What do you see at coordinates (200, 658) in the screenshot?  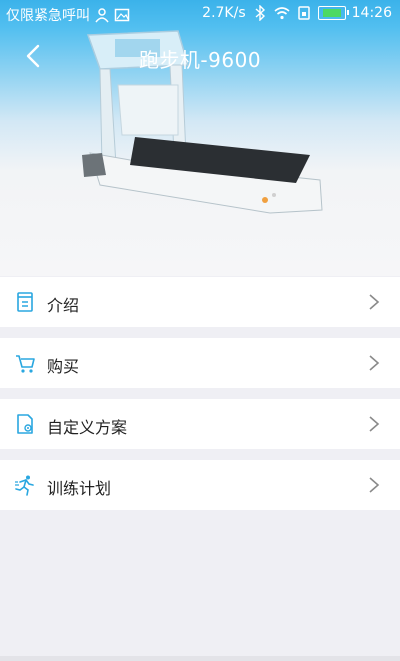 I see `bottom-divider` at bounding box center [200, 658].